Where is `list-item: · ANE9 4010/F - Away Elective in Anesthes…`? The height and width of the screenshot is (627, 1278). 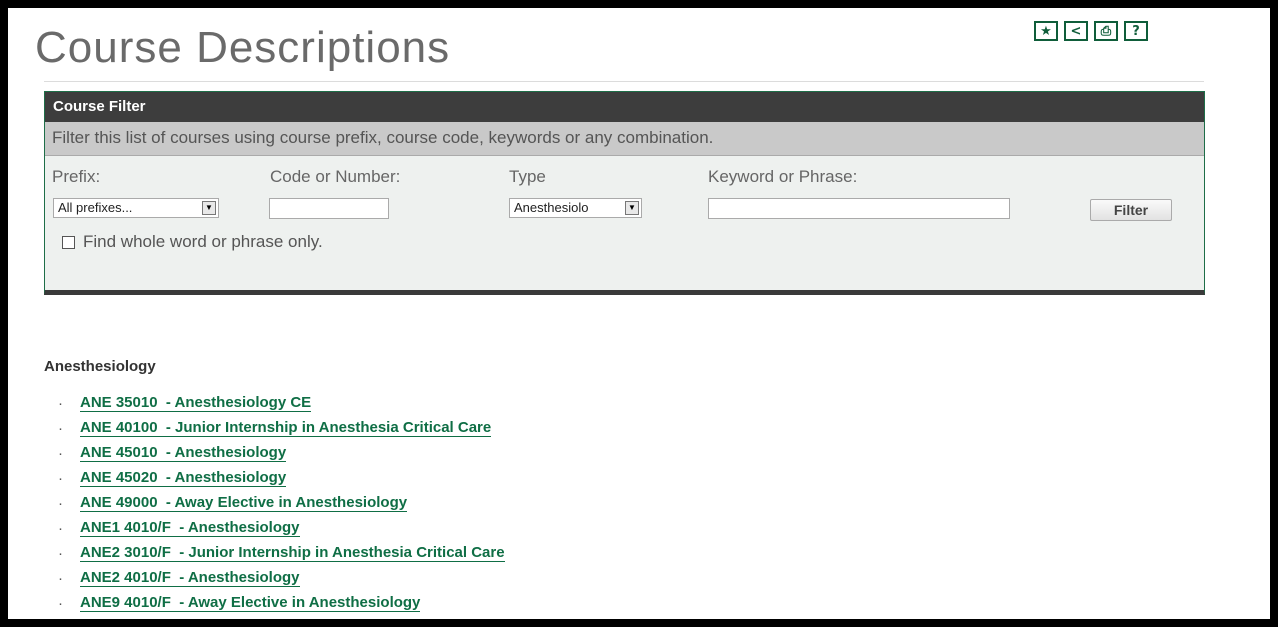 list-item: · ANE9 4010/F - Away Elective in Anesthes… is located at coordinates (239, 603).